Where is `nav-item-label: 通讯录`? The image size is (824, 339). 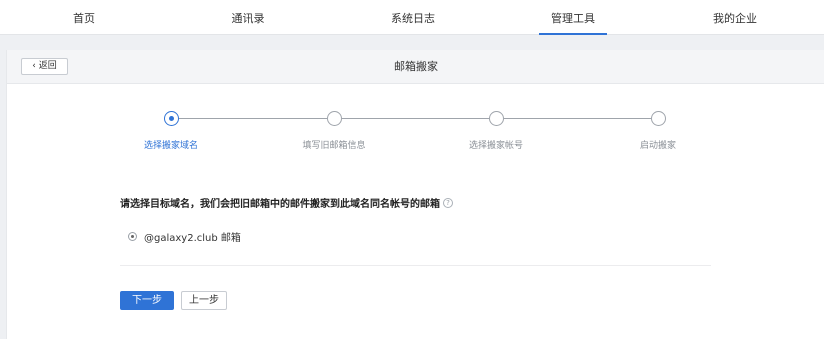 nav-item-label: 通讯录 is located at coordinates (248, 18).